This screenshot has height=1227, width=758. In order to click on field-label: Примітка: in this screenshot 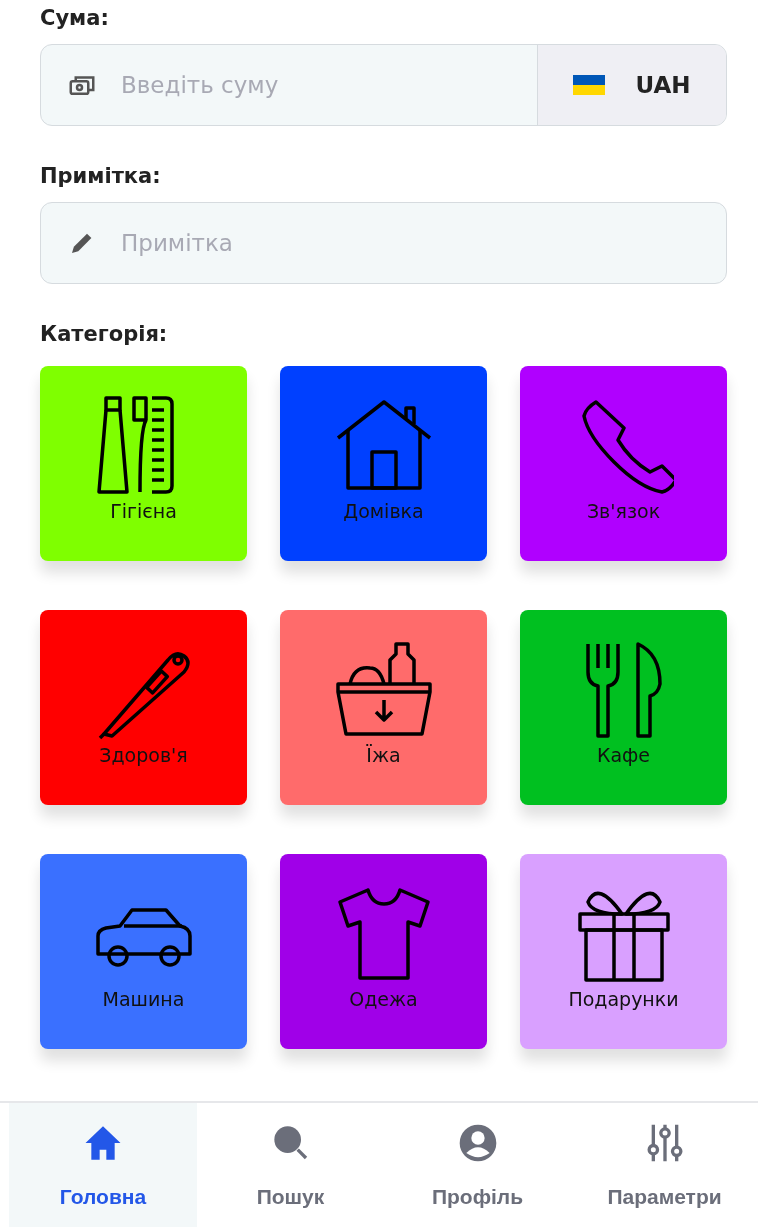, I will do `click(101, 176)`.